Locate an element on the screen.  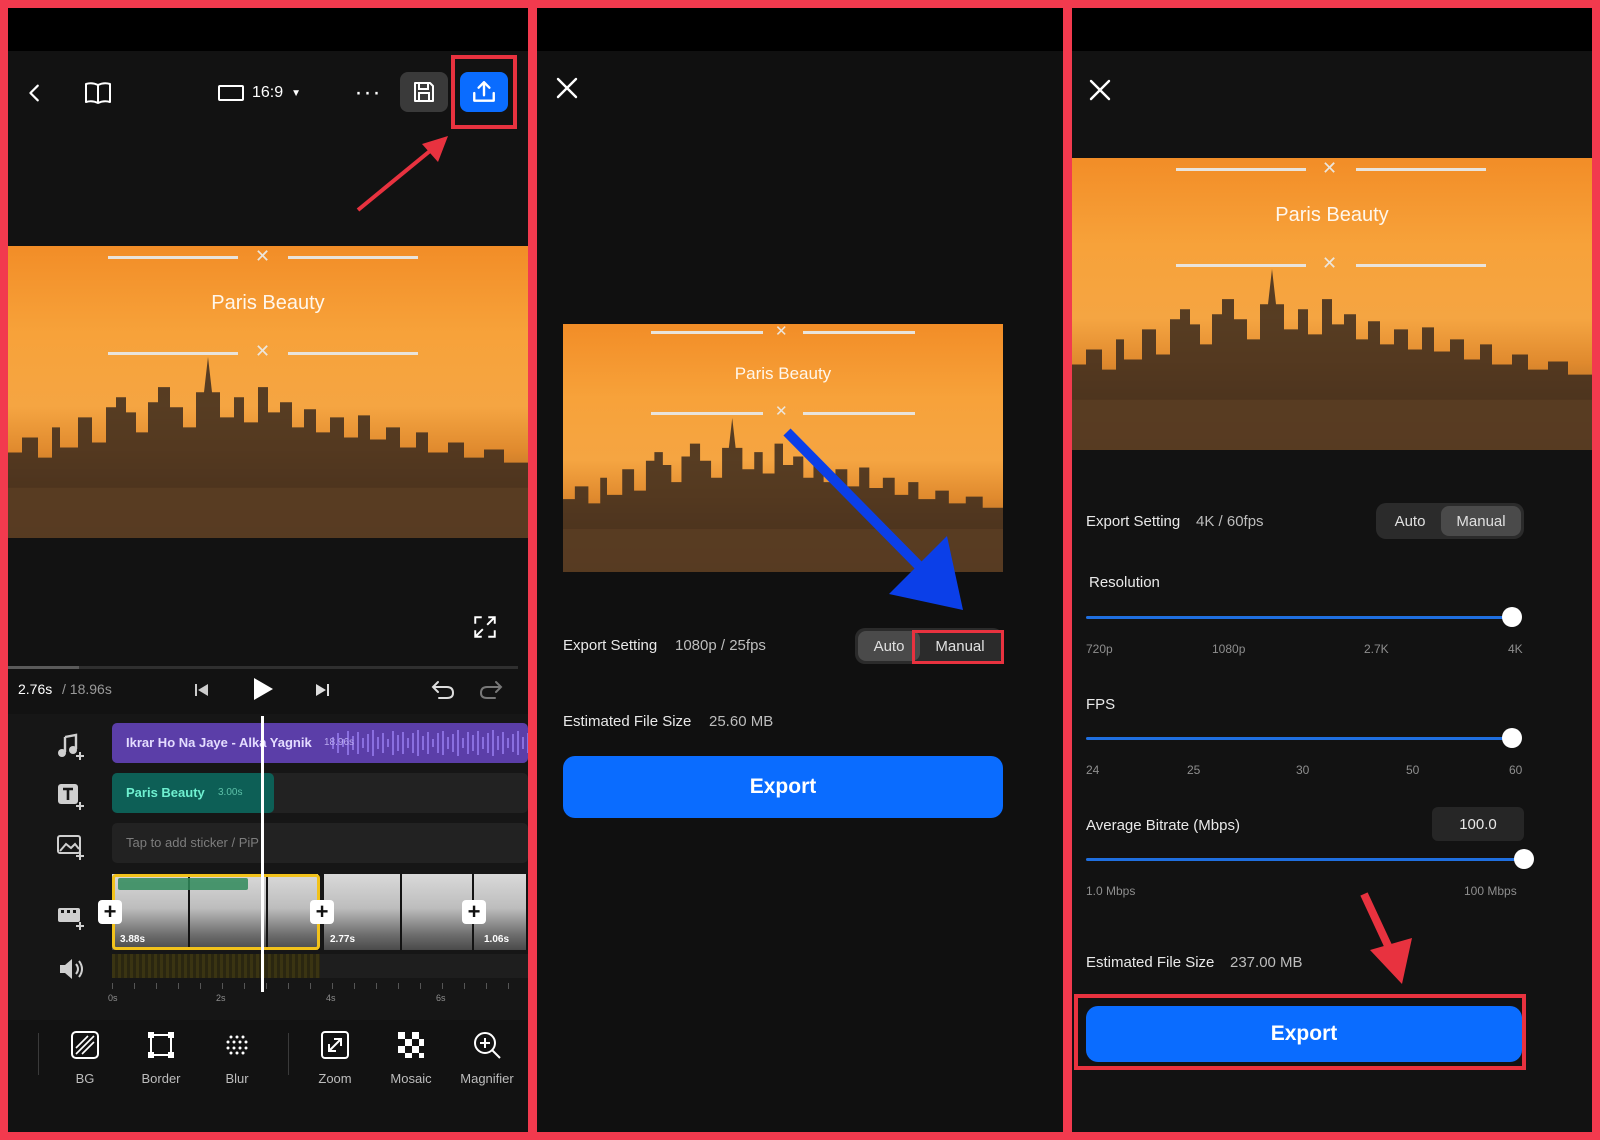
music-track: Ikrar Ho Na Jaye - Alka Yagnik 18.96s is located at coordinates (320, 743).